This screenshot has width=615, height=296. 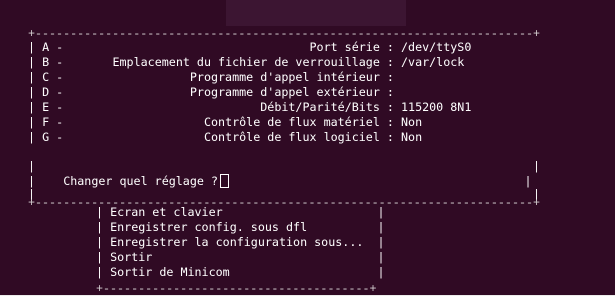 What do you see at coordinates (344, 47) in the screenshot?
I see `setting-label: Port série` at bounding box center [344, 47].